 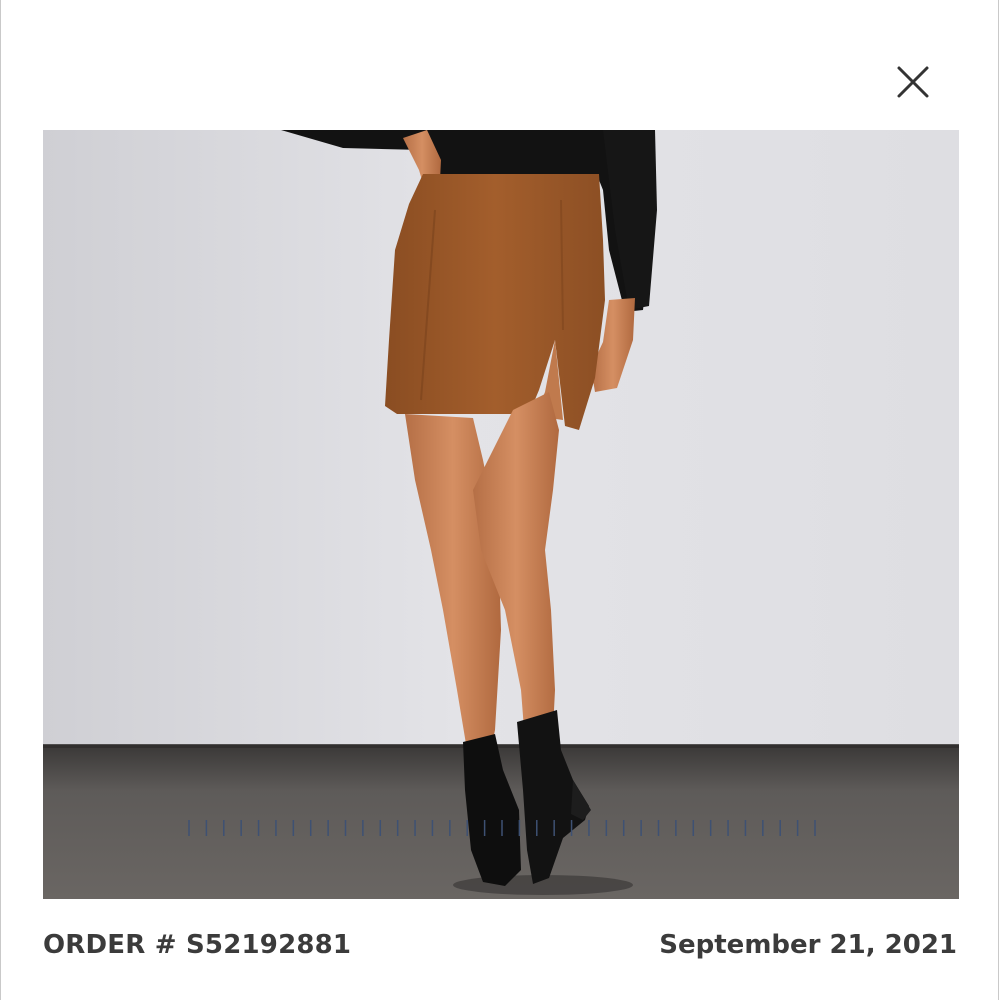 I want to click on order-date: September 21, 2021, so click(x=808, y=945).